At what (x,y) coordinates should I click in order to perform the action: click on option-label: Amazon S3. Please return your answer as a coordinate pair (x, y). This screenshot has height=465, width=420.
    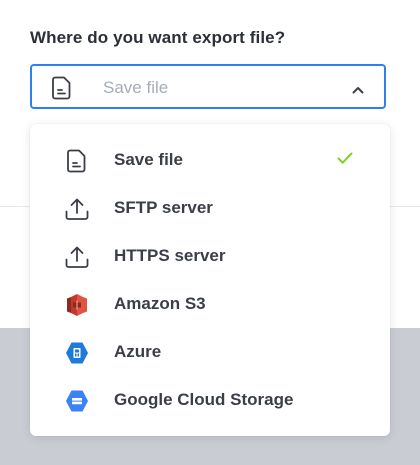
    Looking at the image, I should click on (160, 303).